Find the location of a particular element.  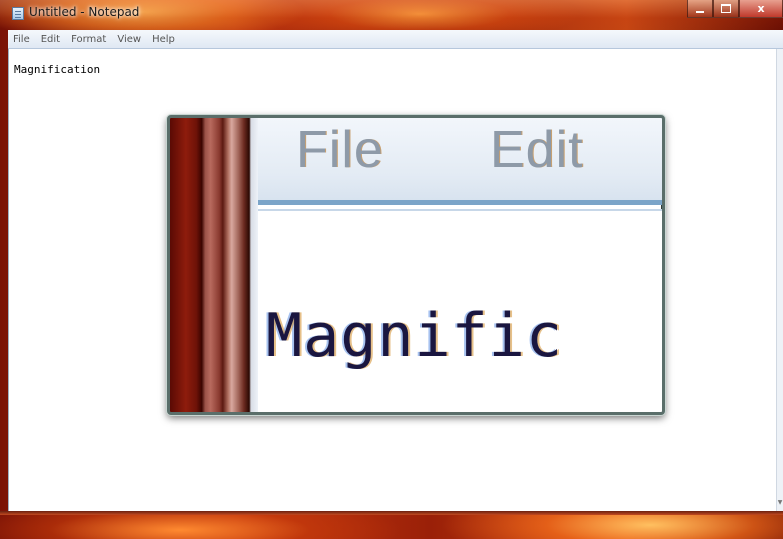

menu-view: View is located at coordinates (129, 39).